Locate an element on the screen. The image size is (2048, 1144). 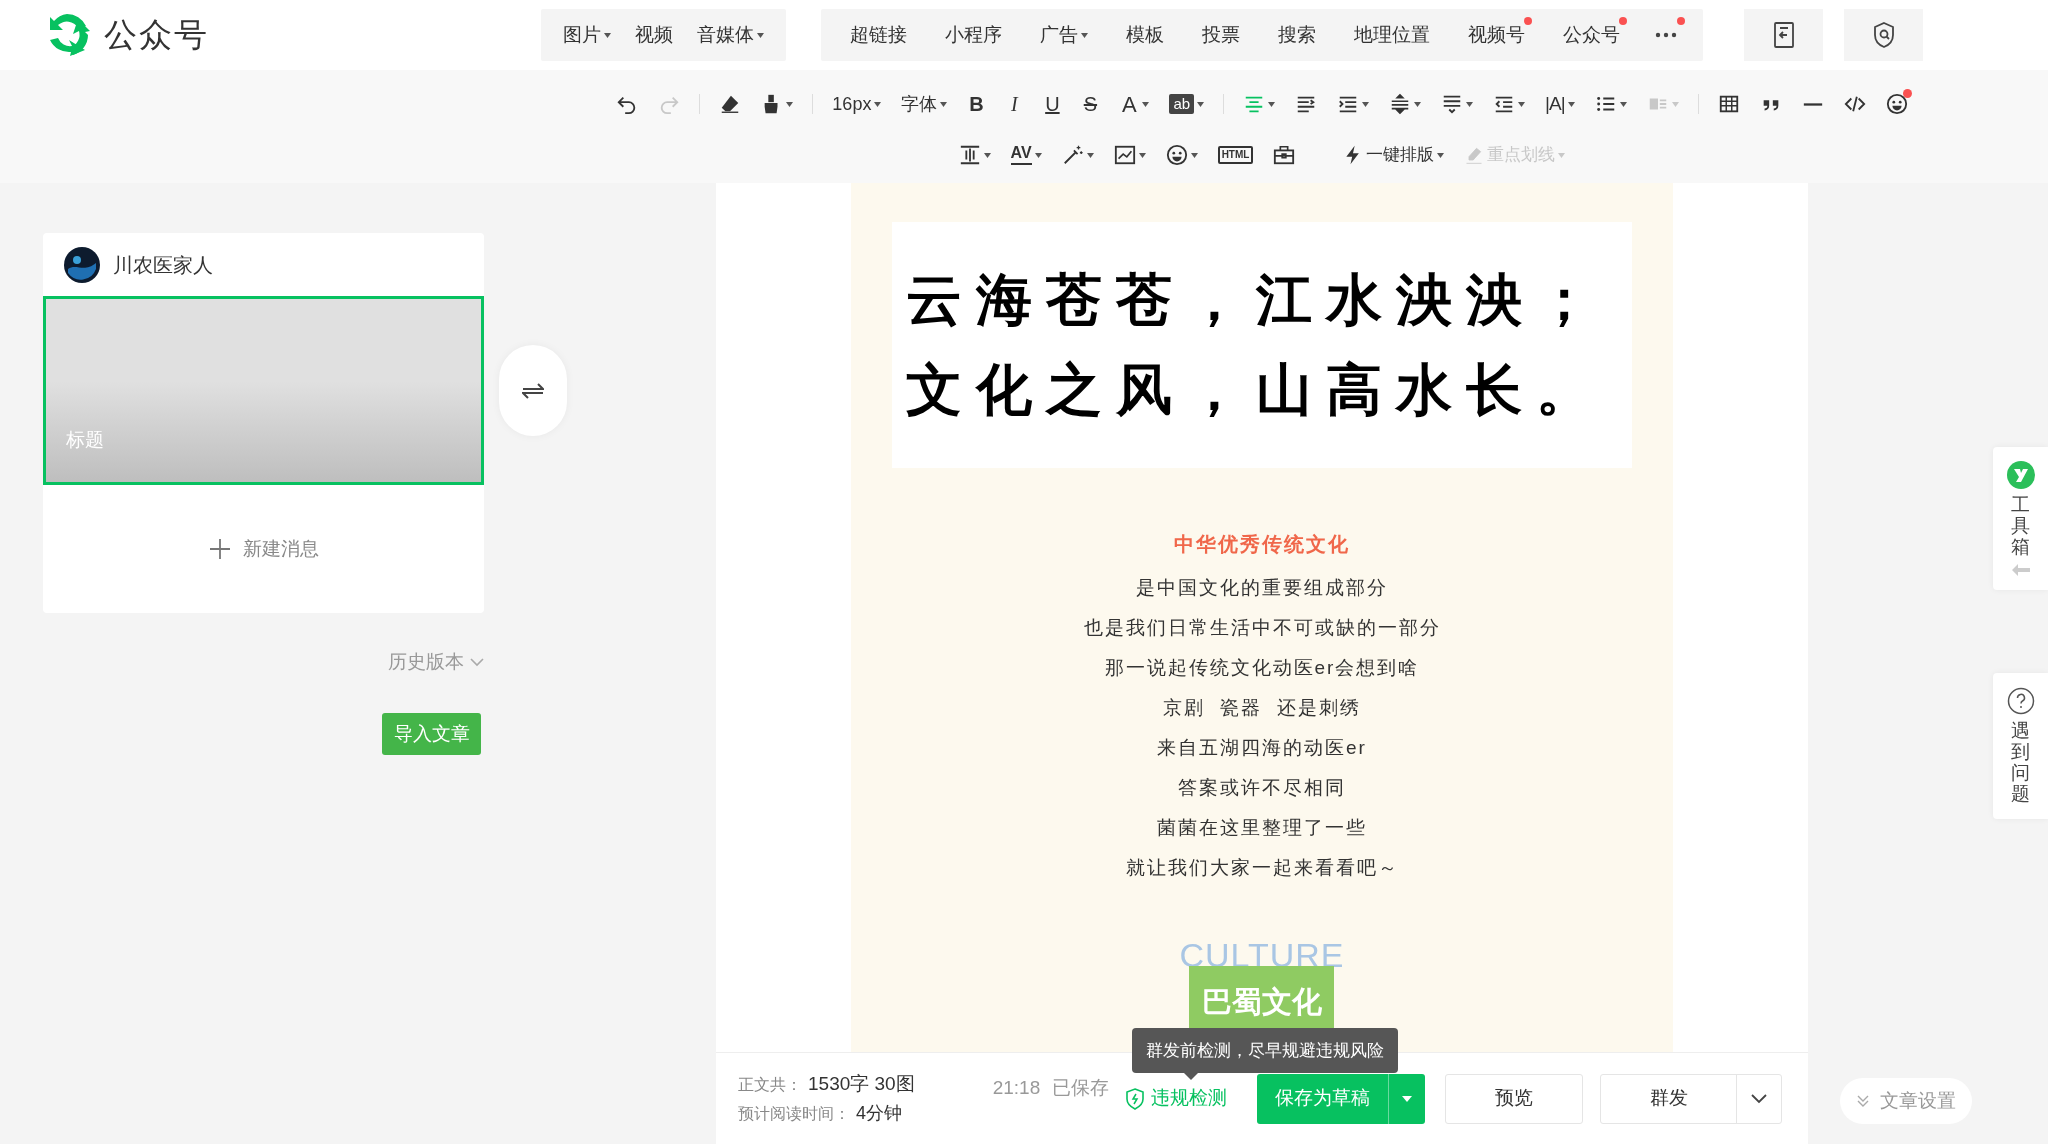
smiley-icon is located at coordinates (1176, 155).